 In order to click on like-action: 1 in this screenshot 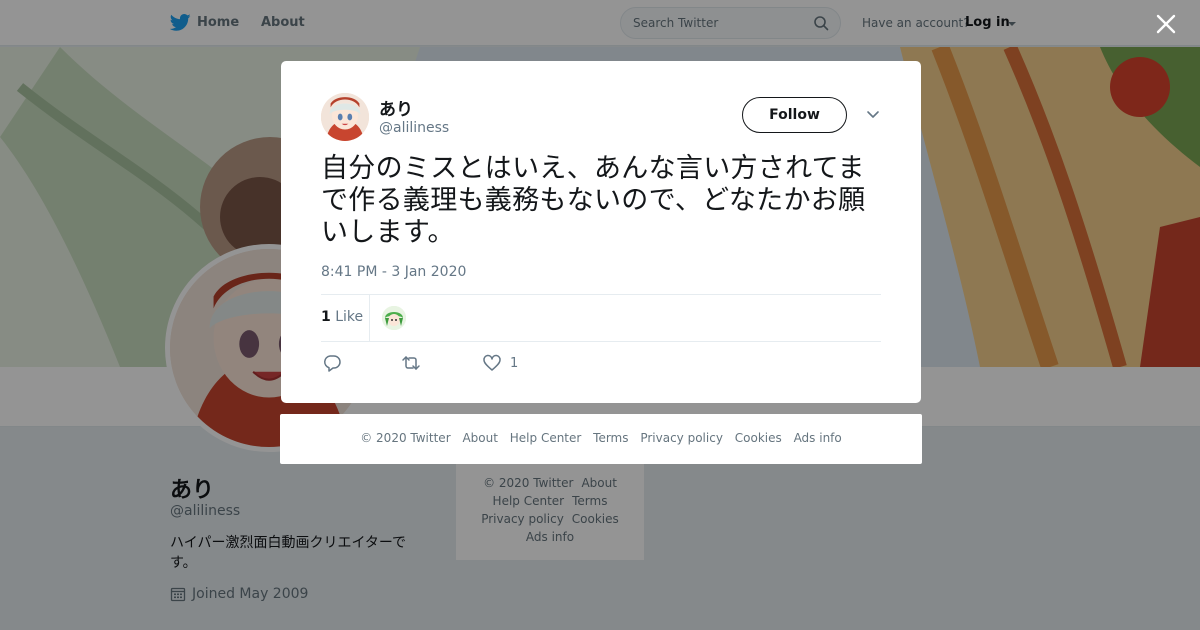, I will do `click(500, 363)`.